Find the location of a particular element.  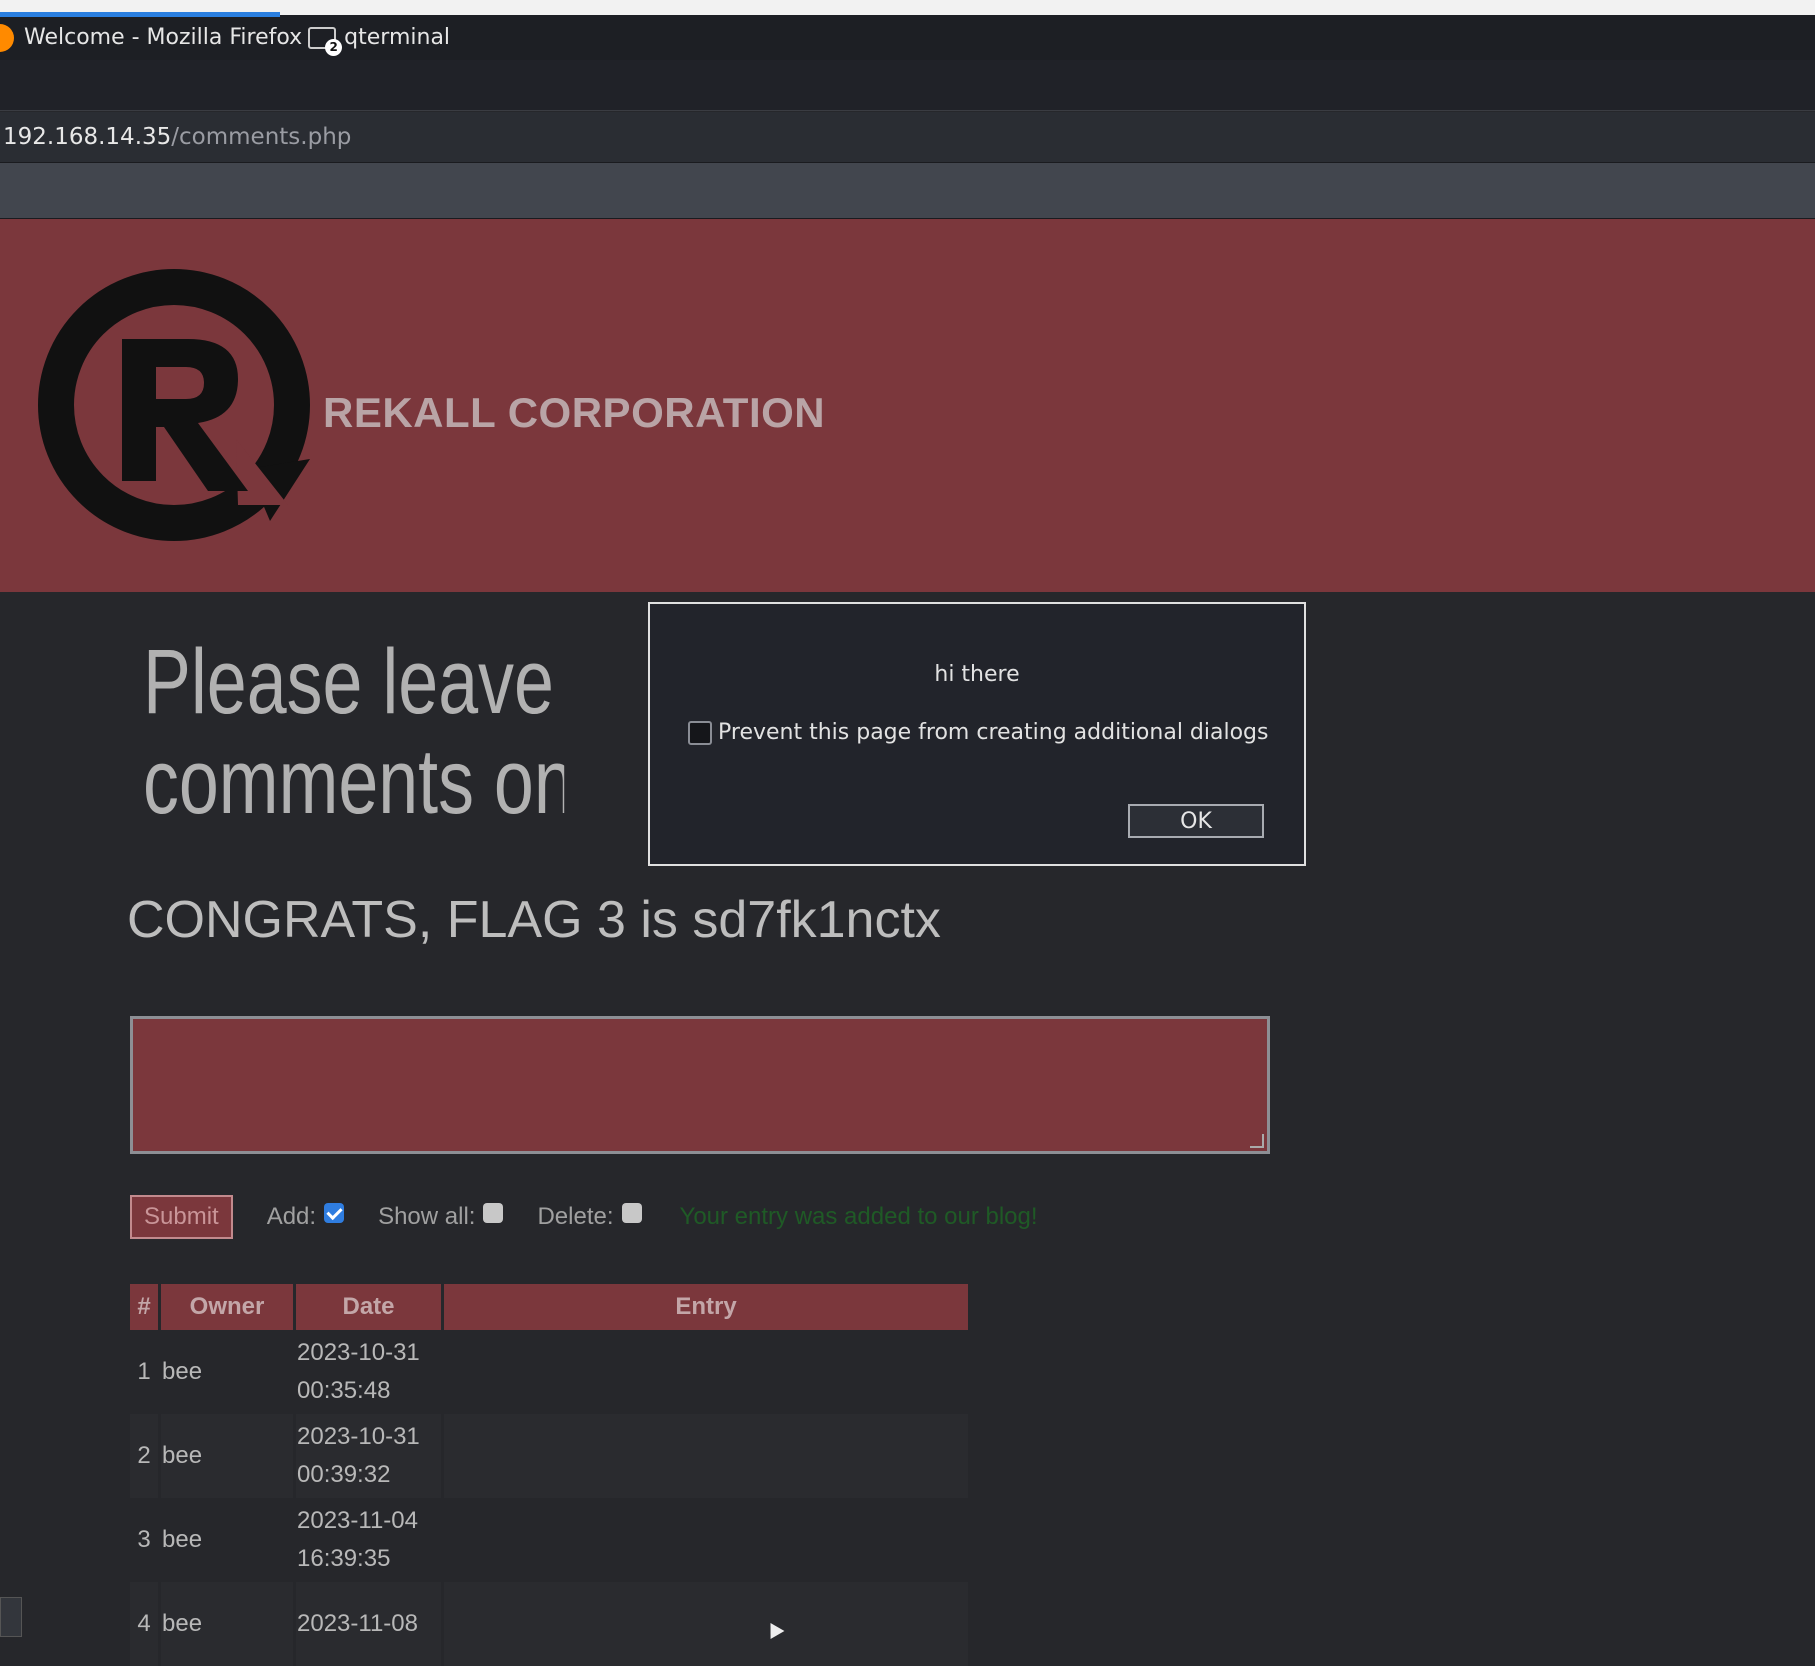

row-date: 2023-11-04 16:39:35 is located at coordinates (368, 1540).